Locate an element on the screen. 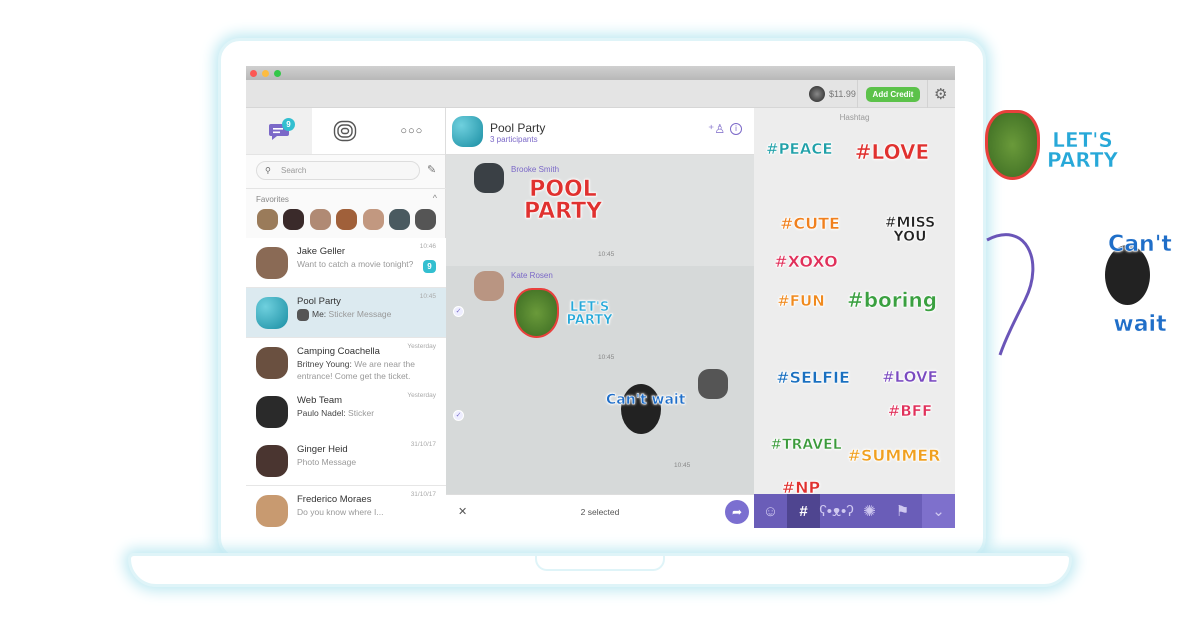 The image size is (1200, 630). selection-bar: ✕ 2 selected ➦ is located at coordinates (600, 511).